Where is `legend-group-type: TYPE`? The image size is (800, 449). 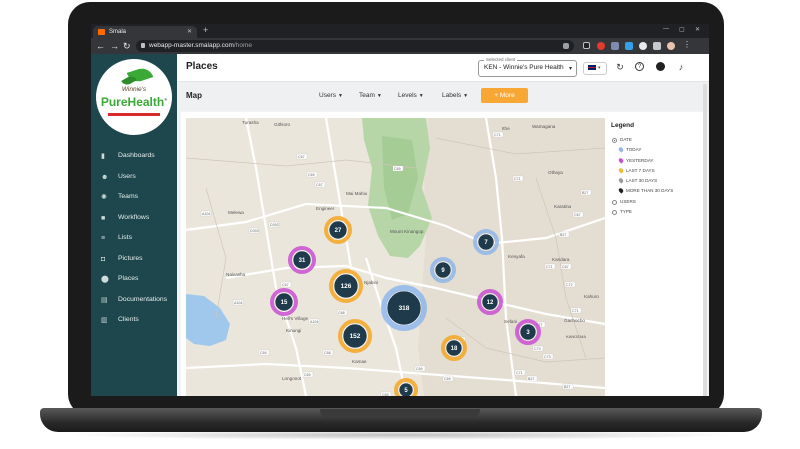 legend-group-type: TYPE is located at coordinates (656, 212).